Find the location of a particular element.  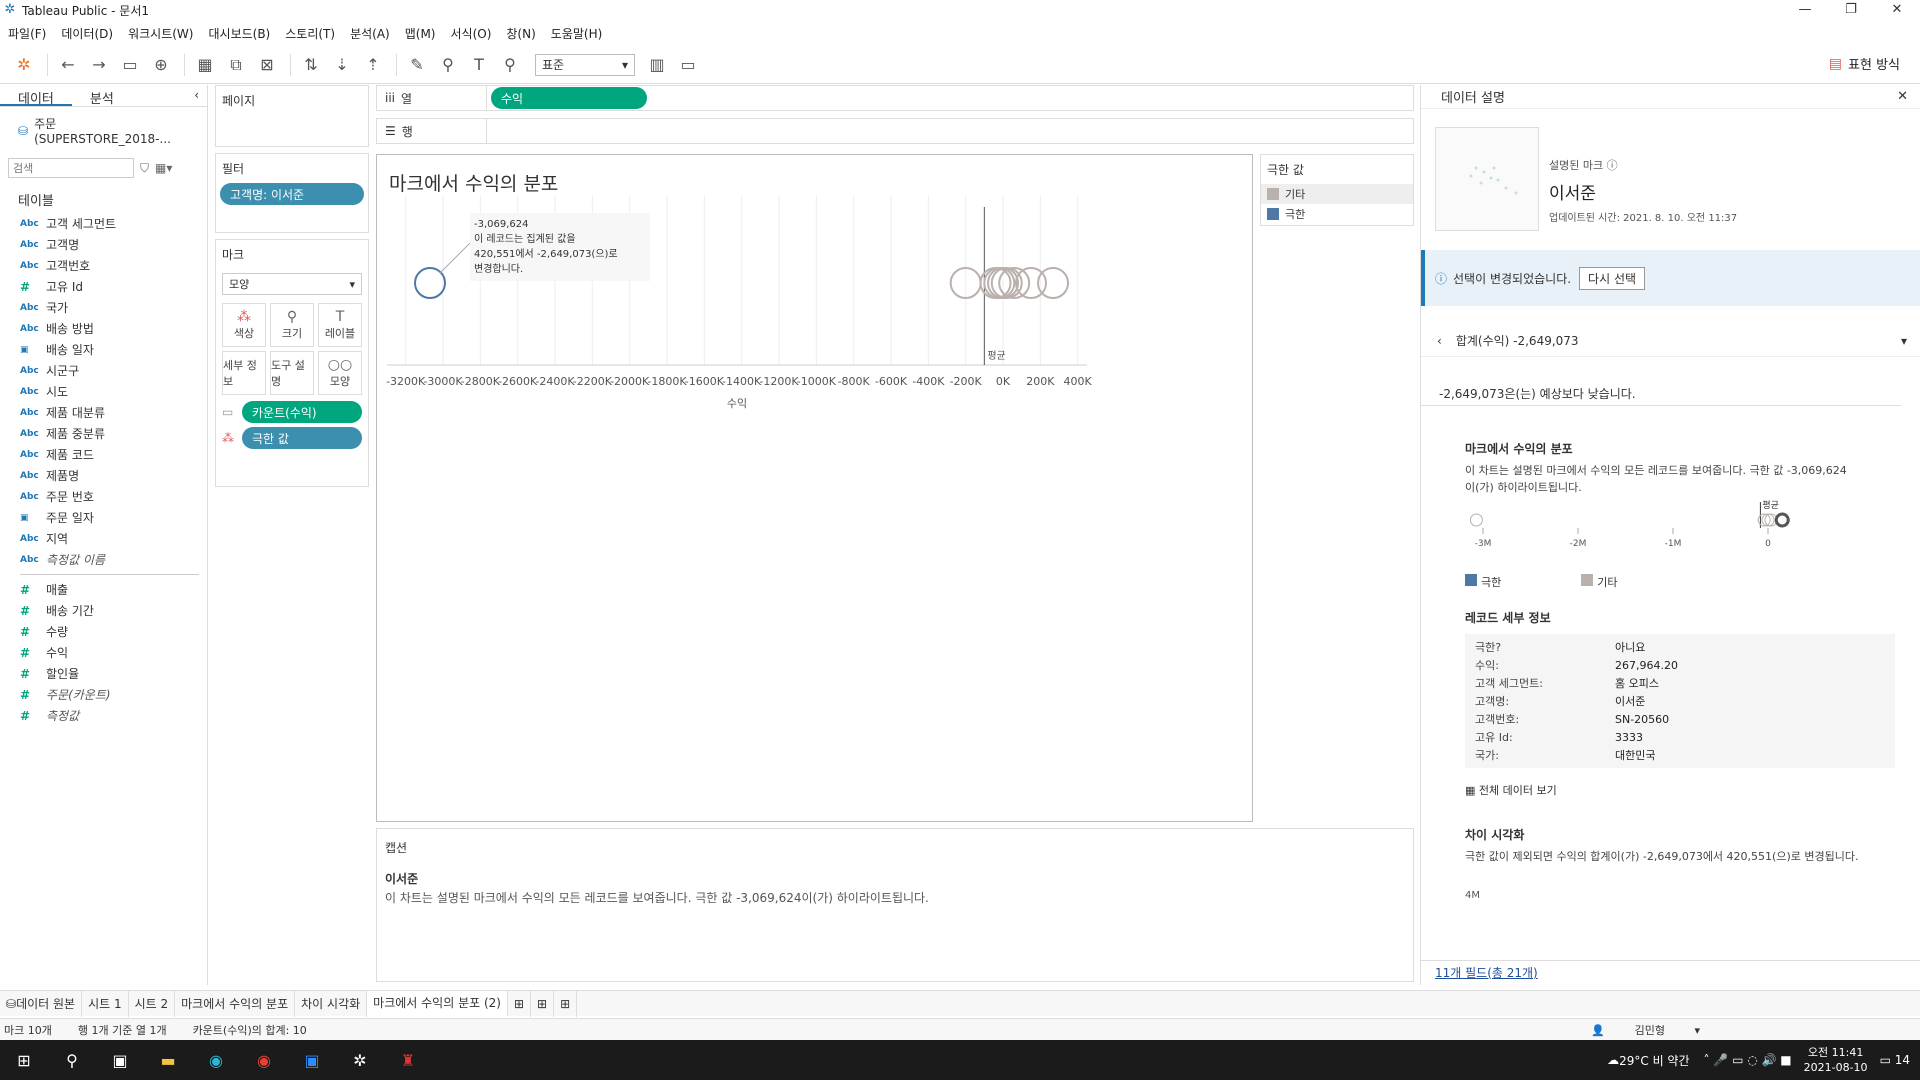

tab-distribution: 마크에서 수익의 분포 is located at coordinates (235, 1003).